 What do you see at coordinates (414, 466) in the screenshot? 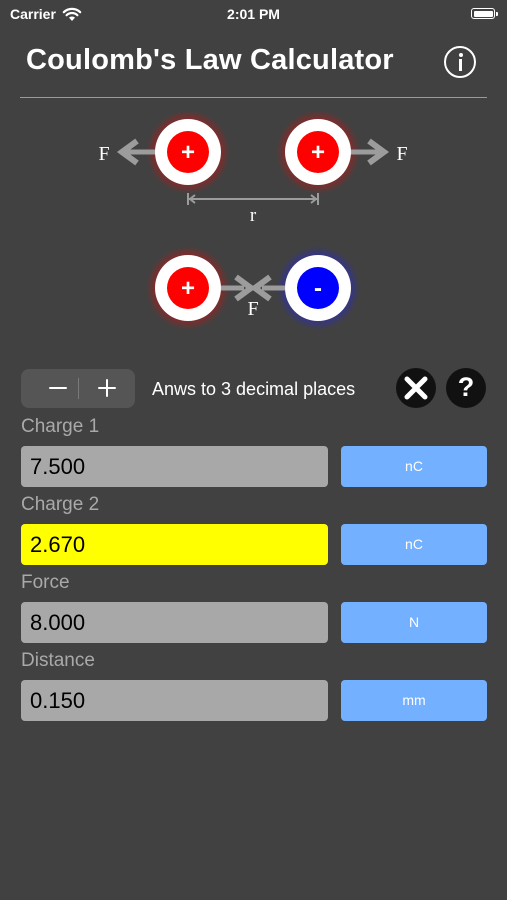
I see `charge1-unit-button: nC` at bounding box center [414, 466].